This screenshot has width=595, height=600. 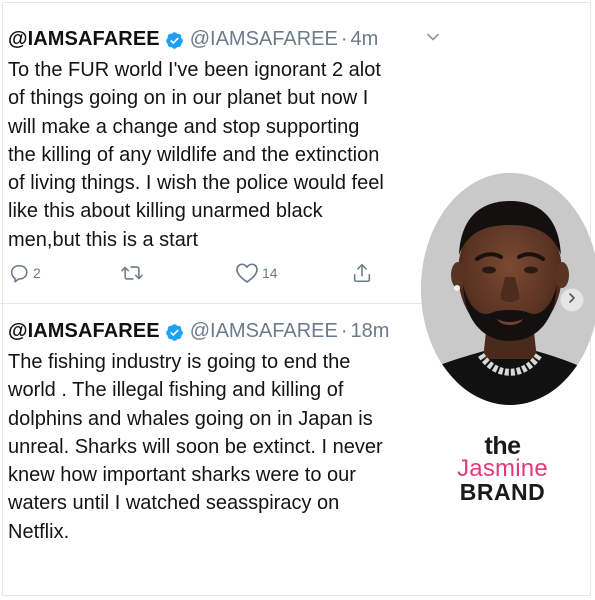 What do you see at coordinates (19, 273) in the screenshot?
I see `reply-icon` at bounding box center [19, 273].